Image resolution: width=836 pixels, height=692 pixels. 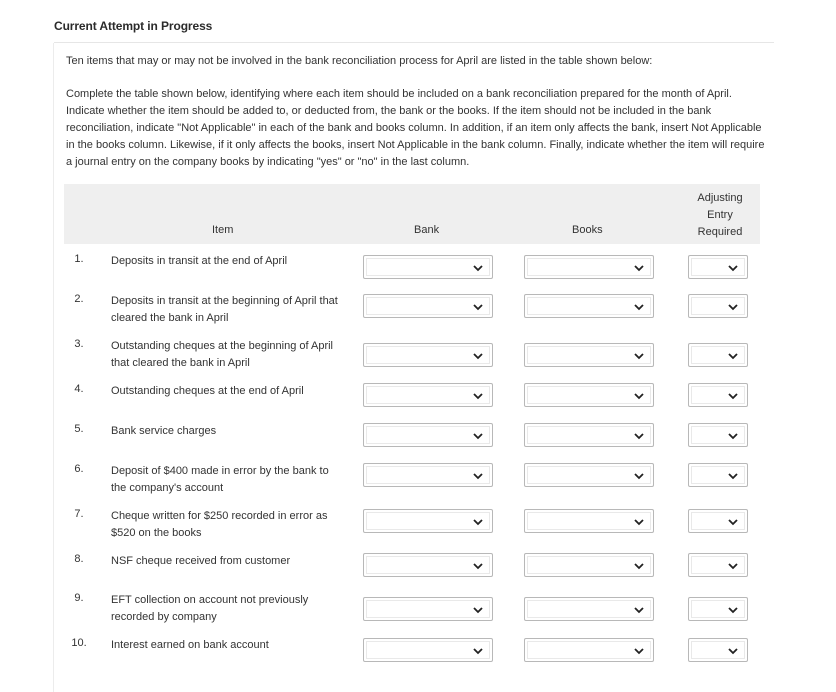 I want to click on row-number: 10., so click(x=79, y=643).